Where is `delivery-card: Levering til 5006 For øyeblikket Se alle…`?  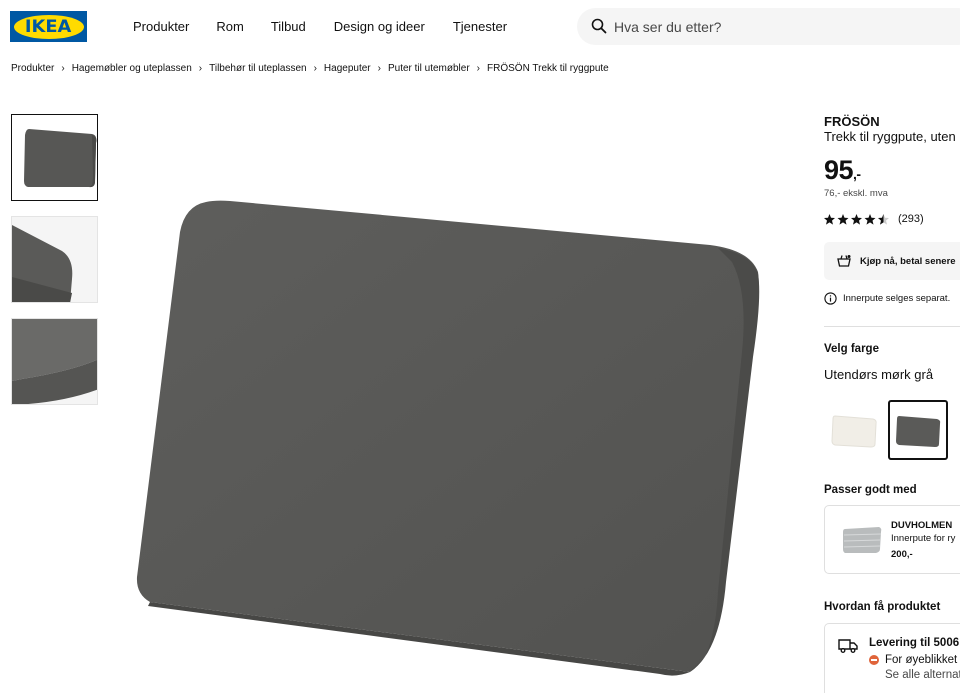
delivery-card: Levering til 5006 For øyeblikket Se alle… is located at coordinates (892, 658).